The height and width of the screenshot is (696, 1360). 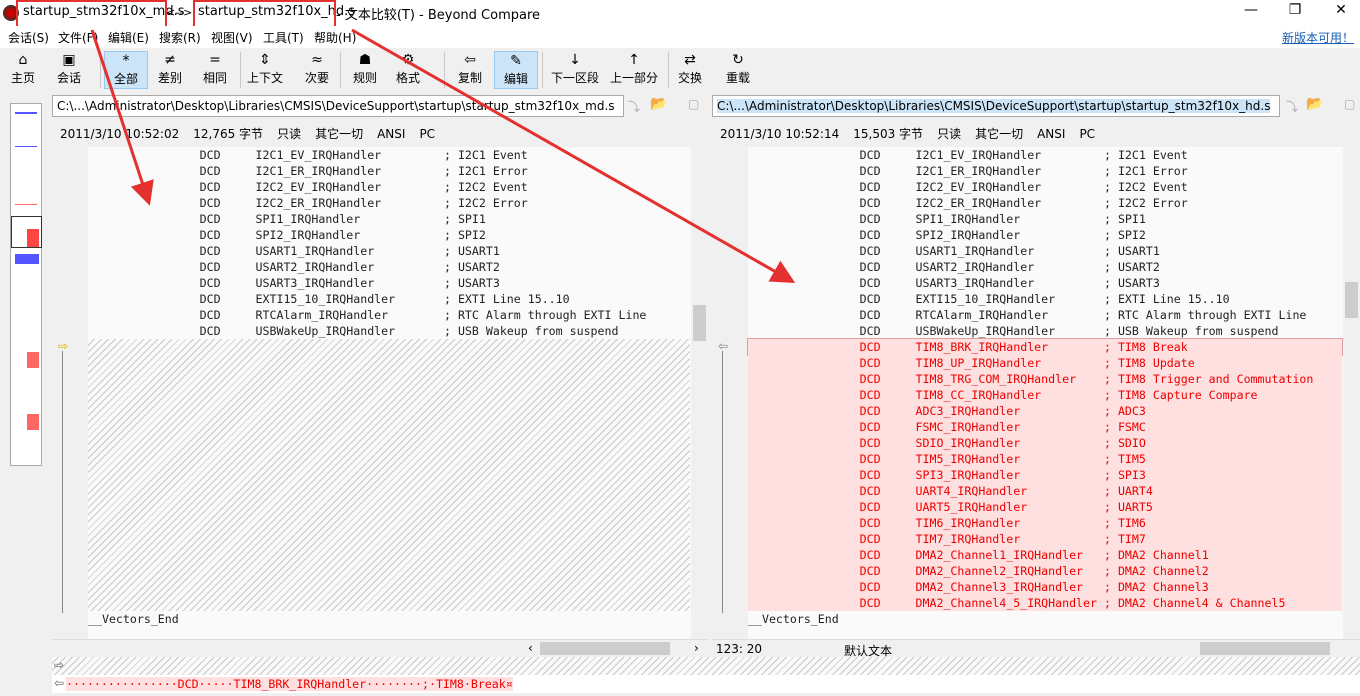 What do you see at coordinates (126, 70) in the screenshot?
I see `toolbar-button-2: * 全部` at bounding box center [126, 70].